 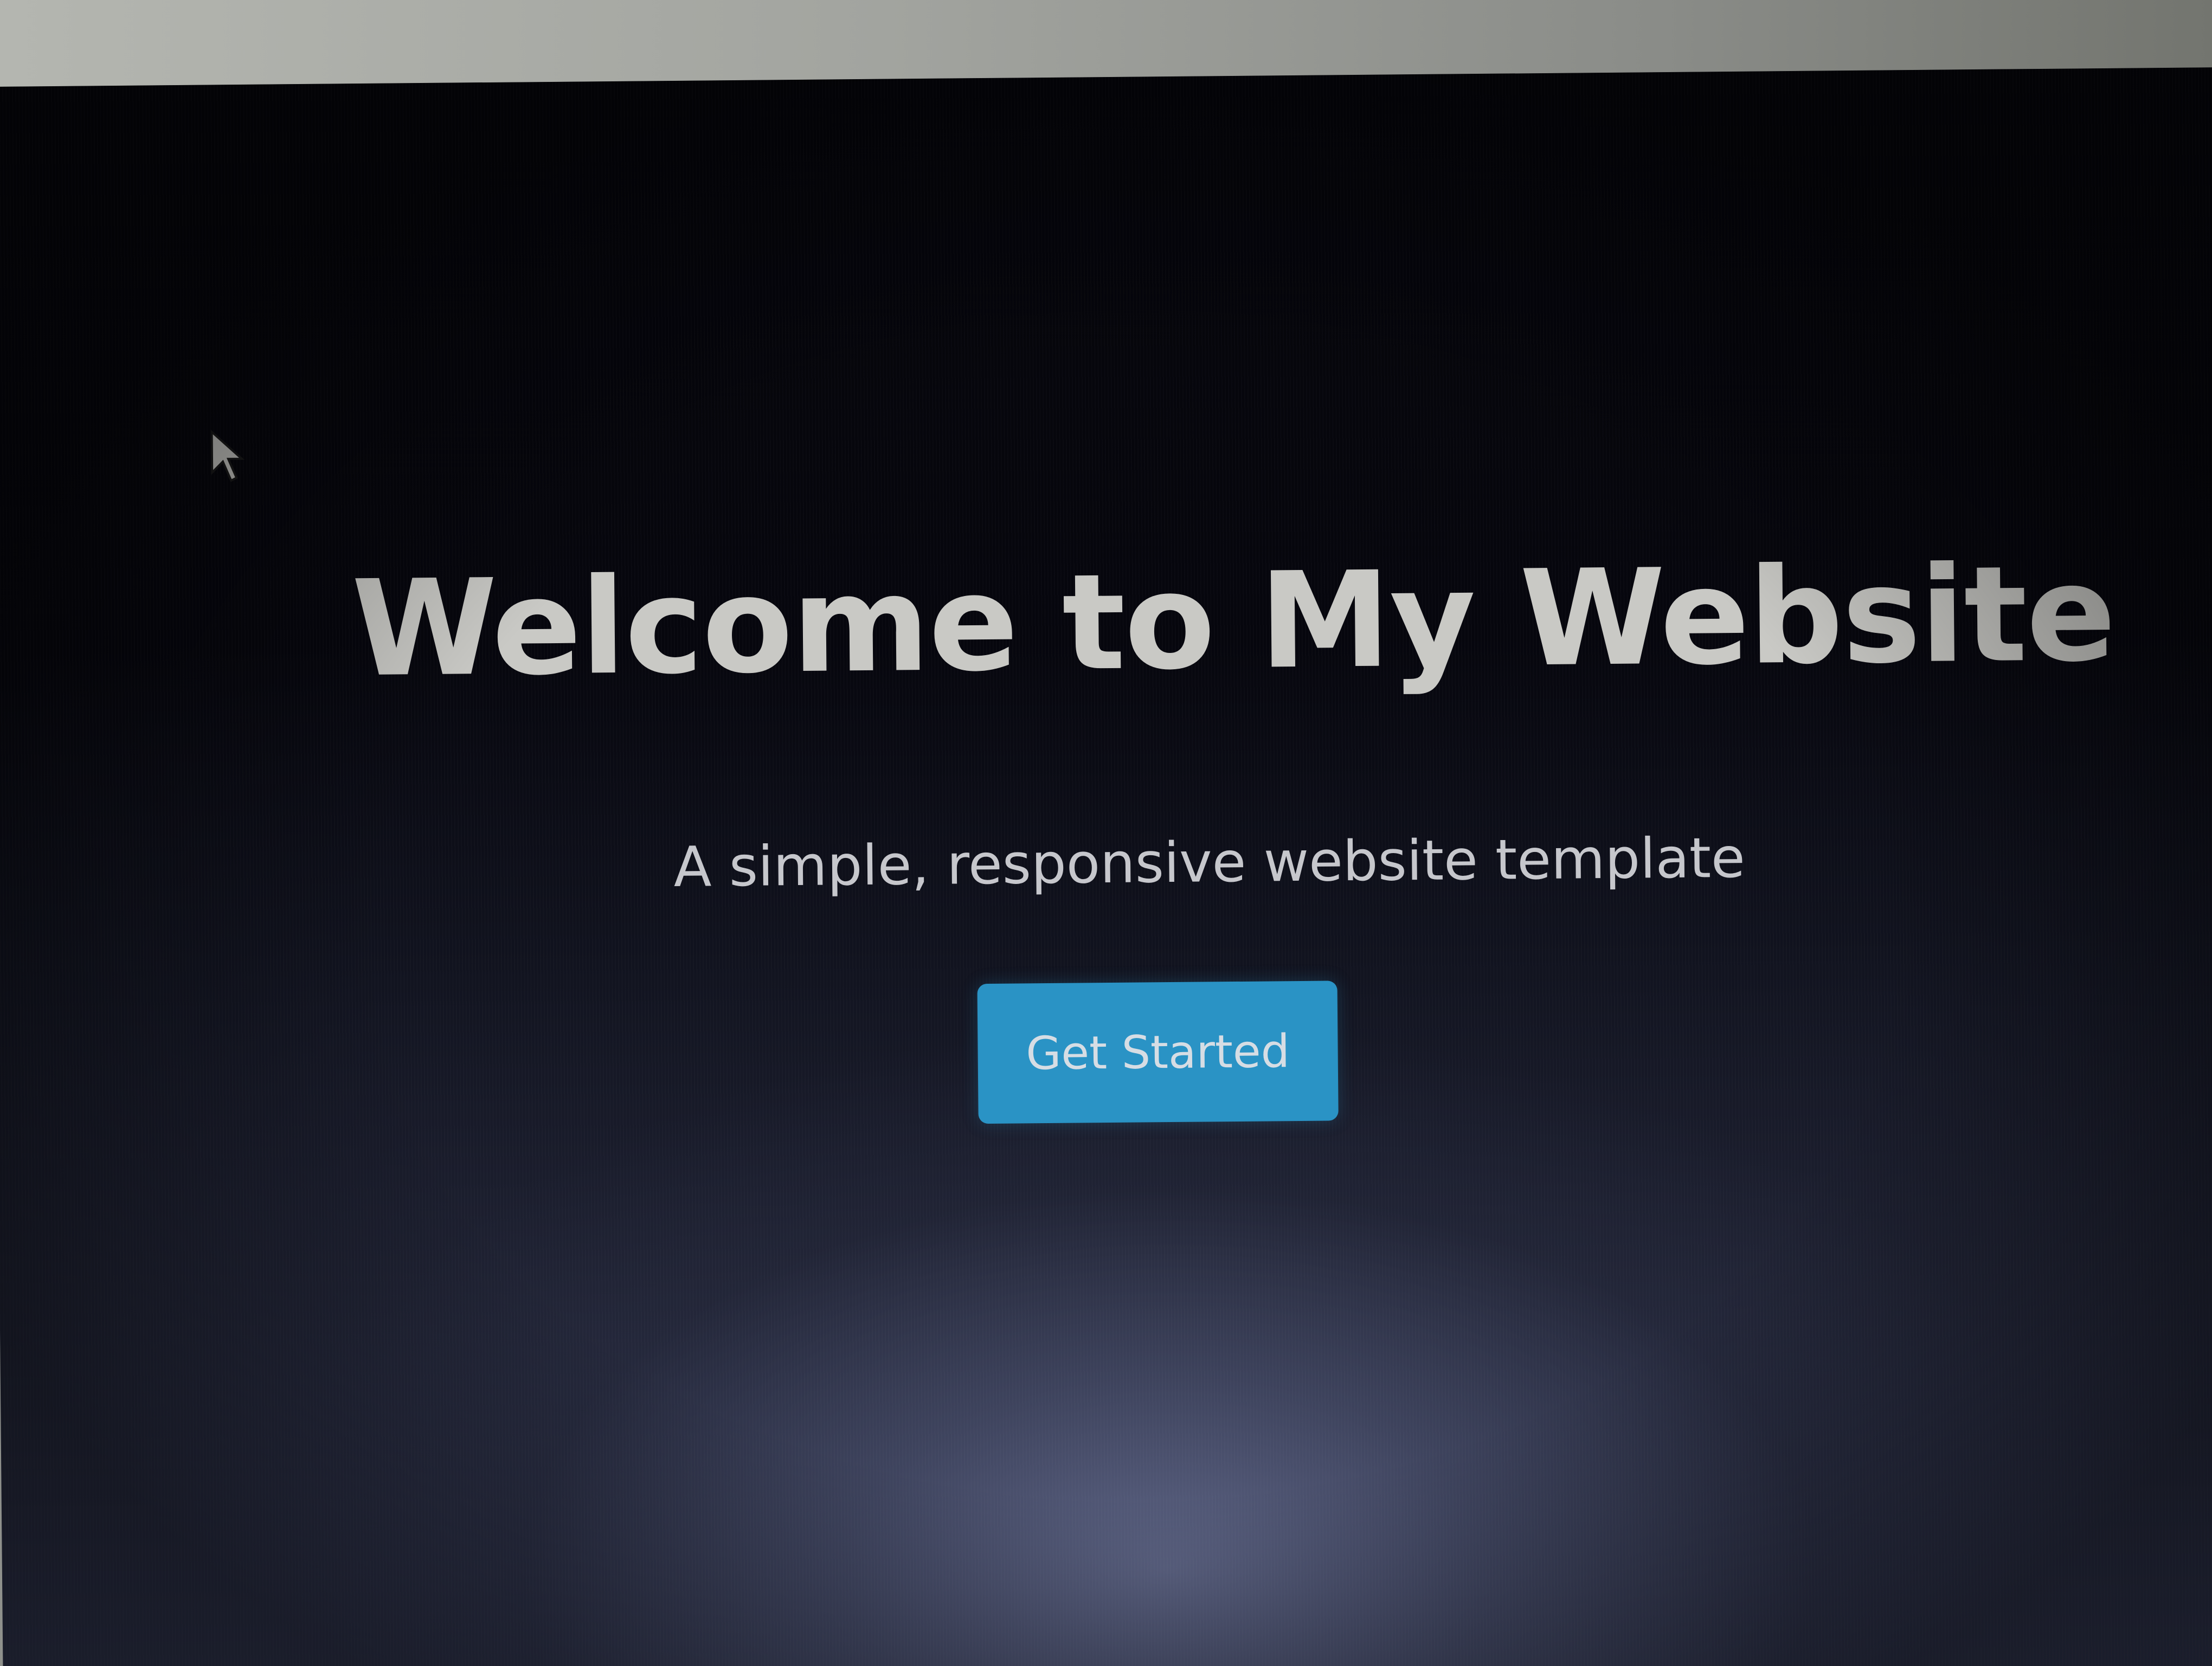 What do you see at coordinates (1158, 1052) in the screenshot?
I see `get-started-button: Get Started` at bounding box center [1158, 1052].